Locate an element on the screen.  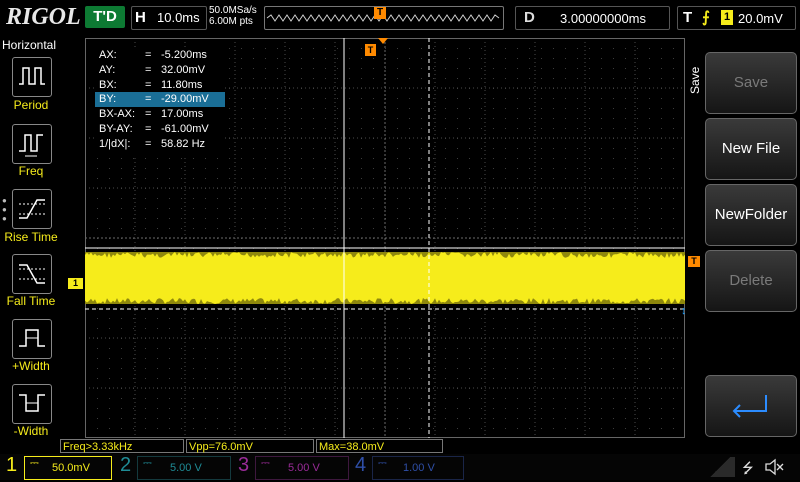
channel2-number: 2 is located at coordinates (125, 465).